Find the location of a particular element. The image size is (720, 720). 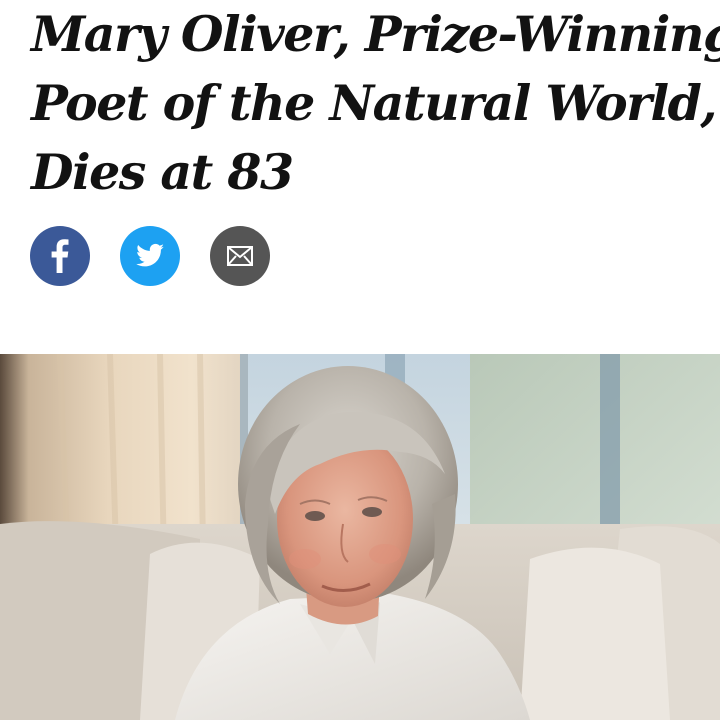

email-icon is located at coordinates (240, 256).